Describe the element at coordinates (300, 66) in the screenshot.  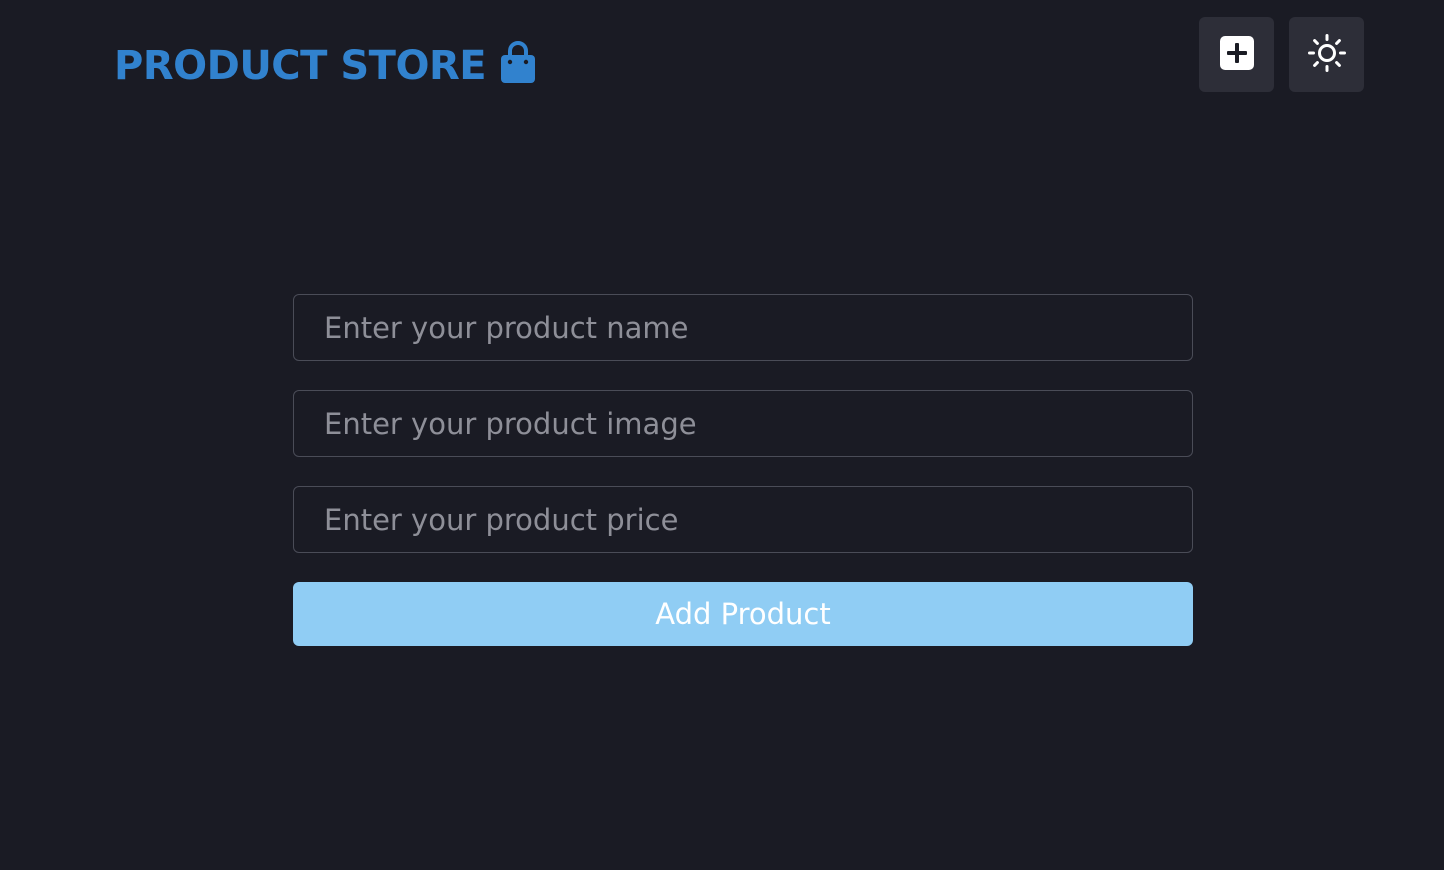
I see `brand-title: PRODUCT STORE` at that location.